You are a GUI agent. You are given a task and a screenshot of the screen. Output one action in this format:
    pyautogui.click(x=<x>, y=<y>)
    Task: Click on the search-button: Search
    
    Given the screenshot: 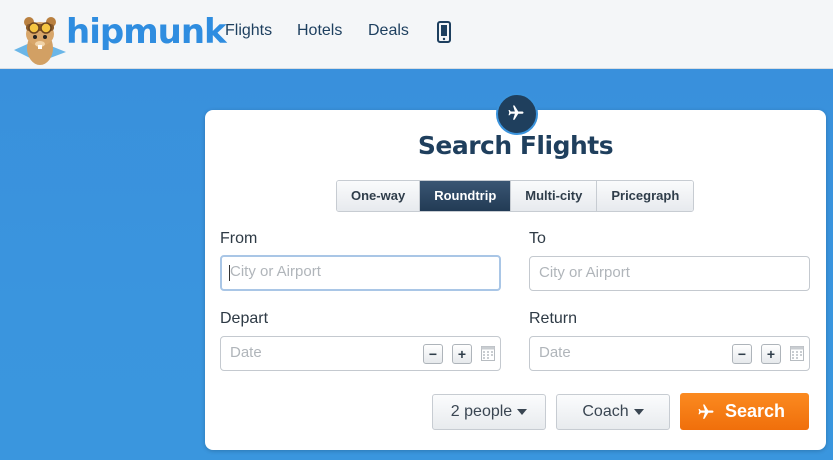 What is the action you would take?
    pyautogui.click(x=744, y=411)
    